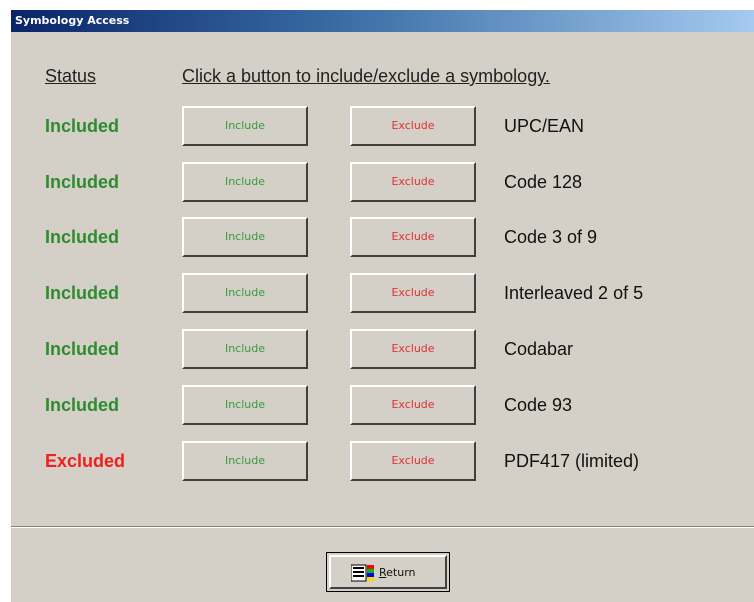 The height and width of the screenshot is (602, 754). Describe the element at coordinates (551, 237) in the screenshot. I see `symbology-name: Code 3 of 9` at that location.